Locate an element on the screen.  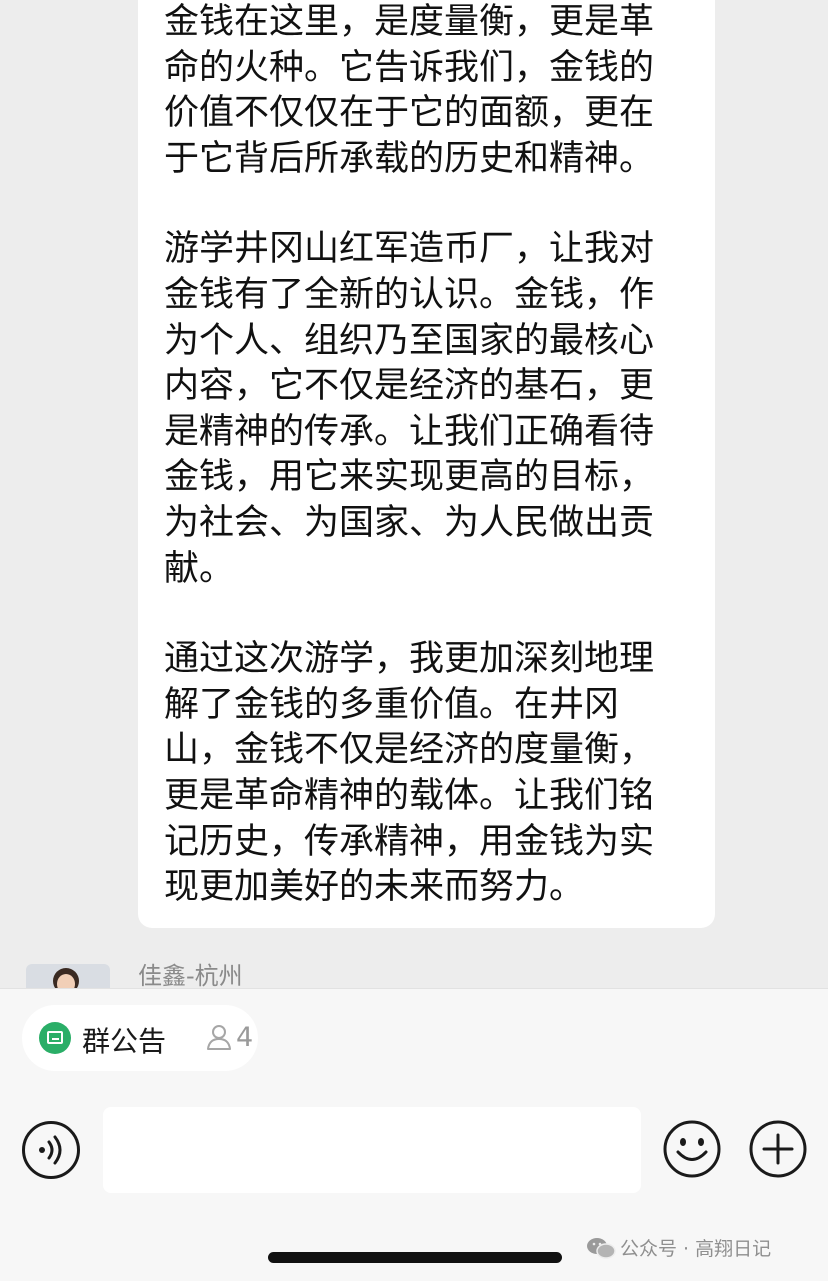
message-line: 金钱，用它来实现更高的目标， is located at coordinates (409, 477).